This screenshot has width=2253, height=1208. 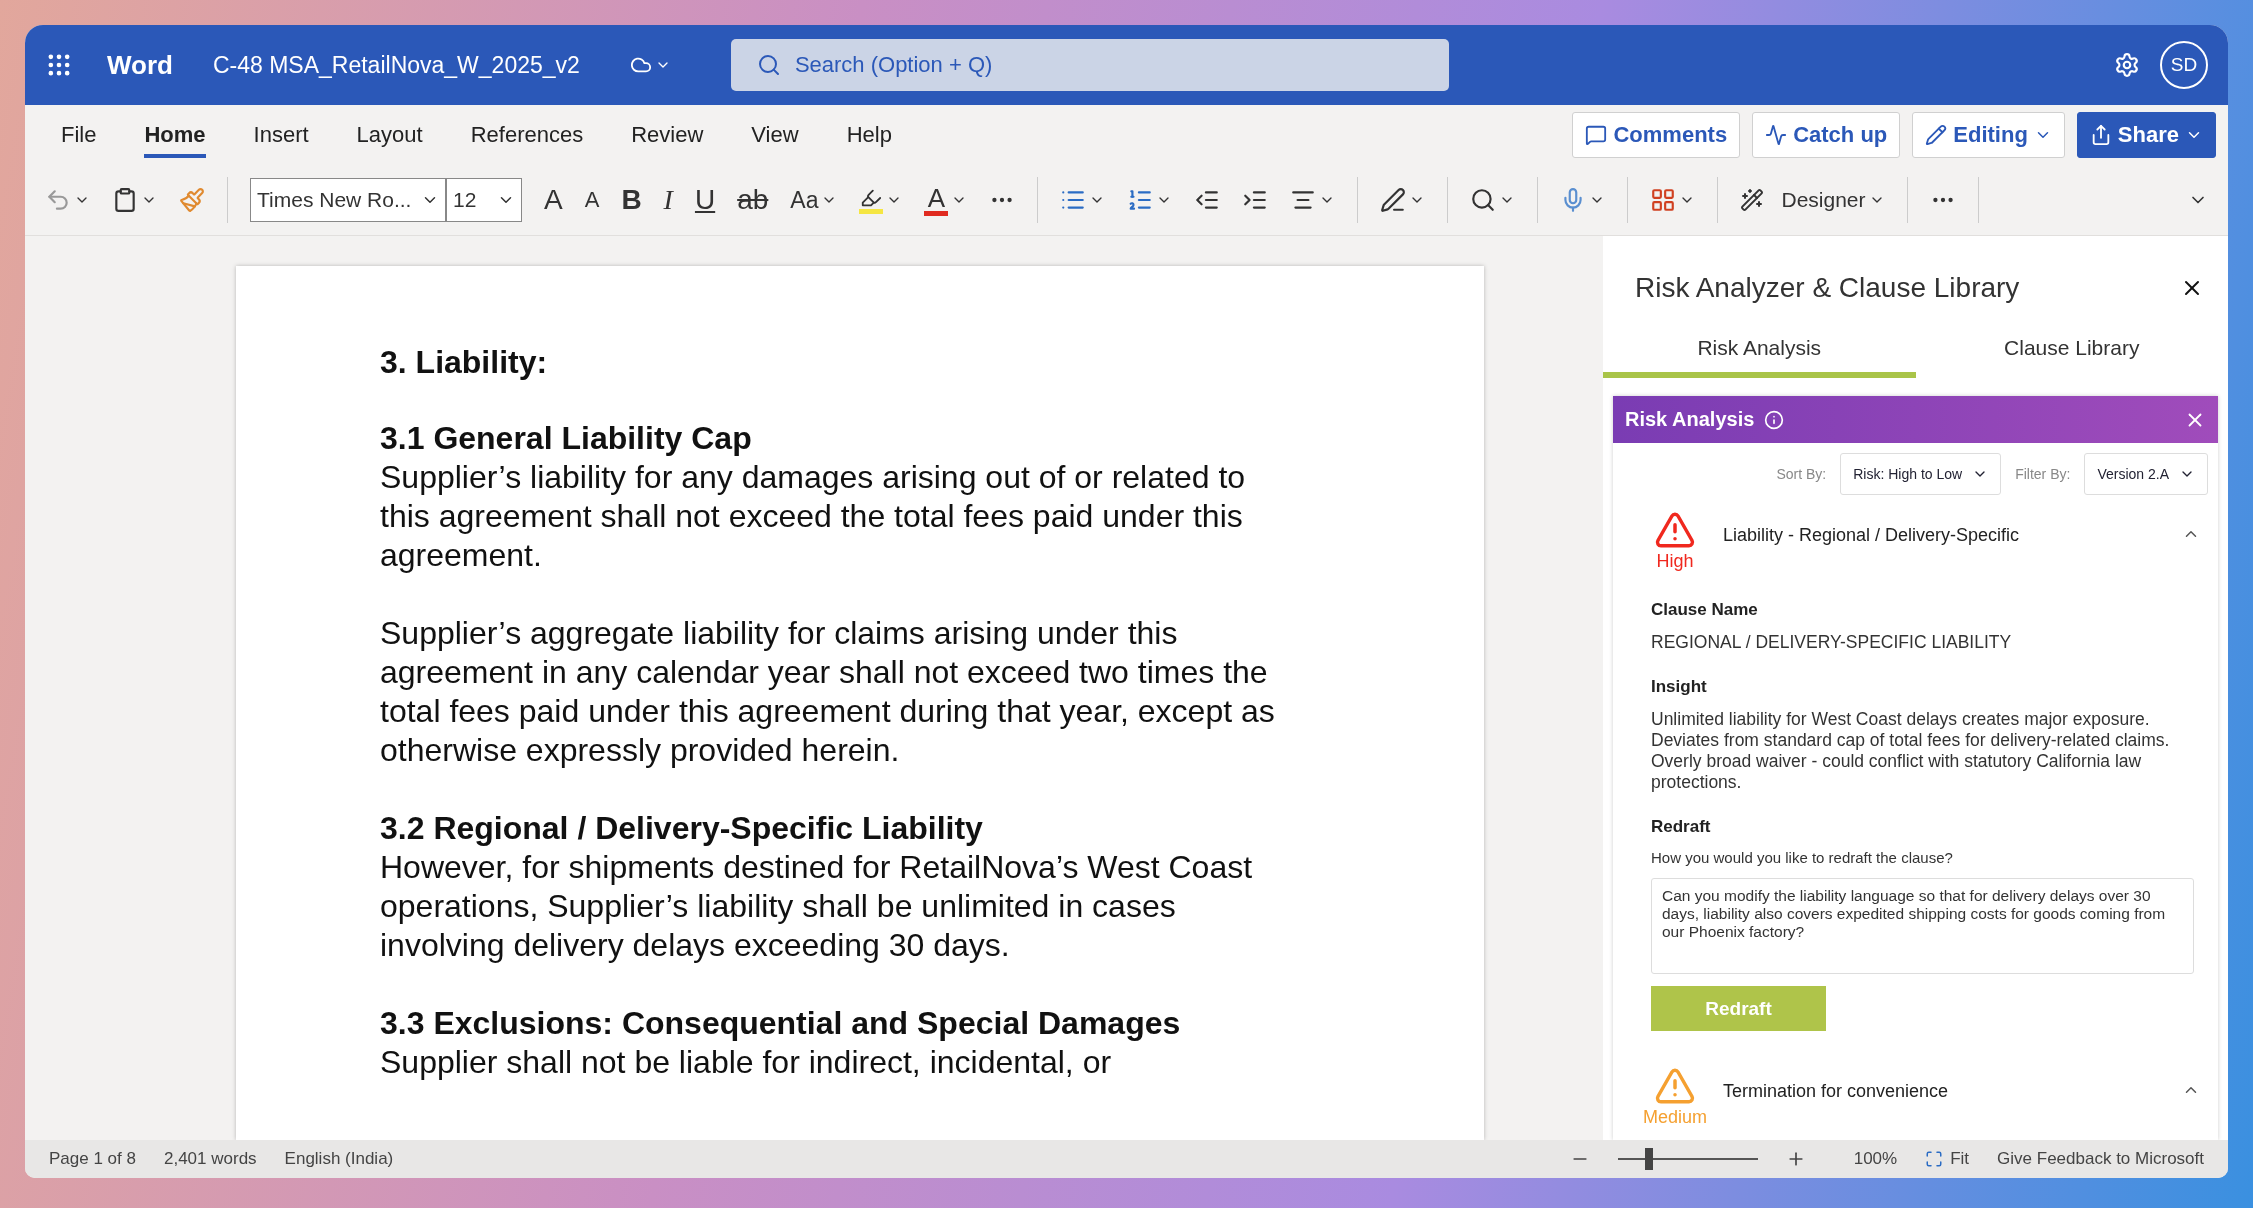 What do you see at coordinates (705, 200) in the screenshot?
I see `underline-button: U` at bounding box center [705, 200].